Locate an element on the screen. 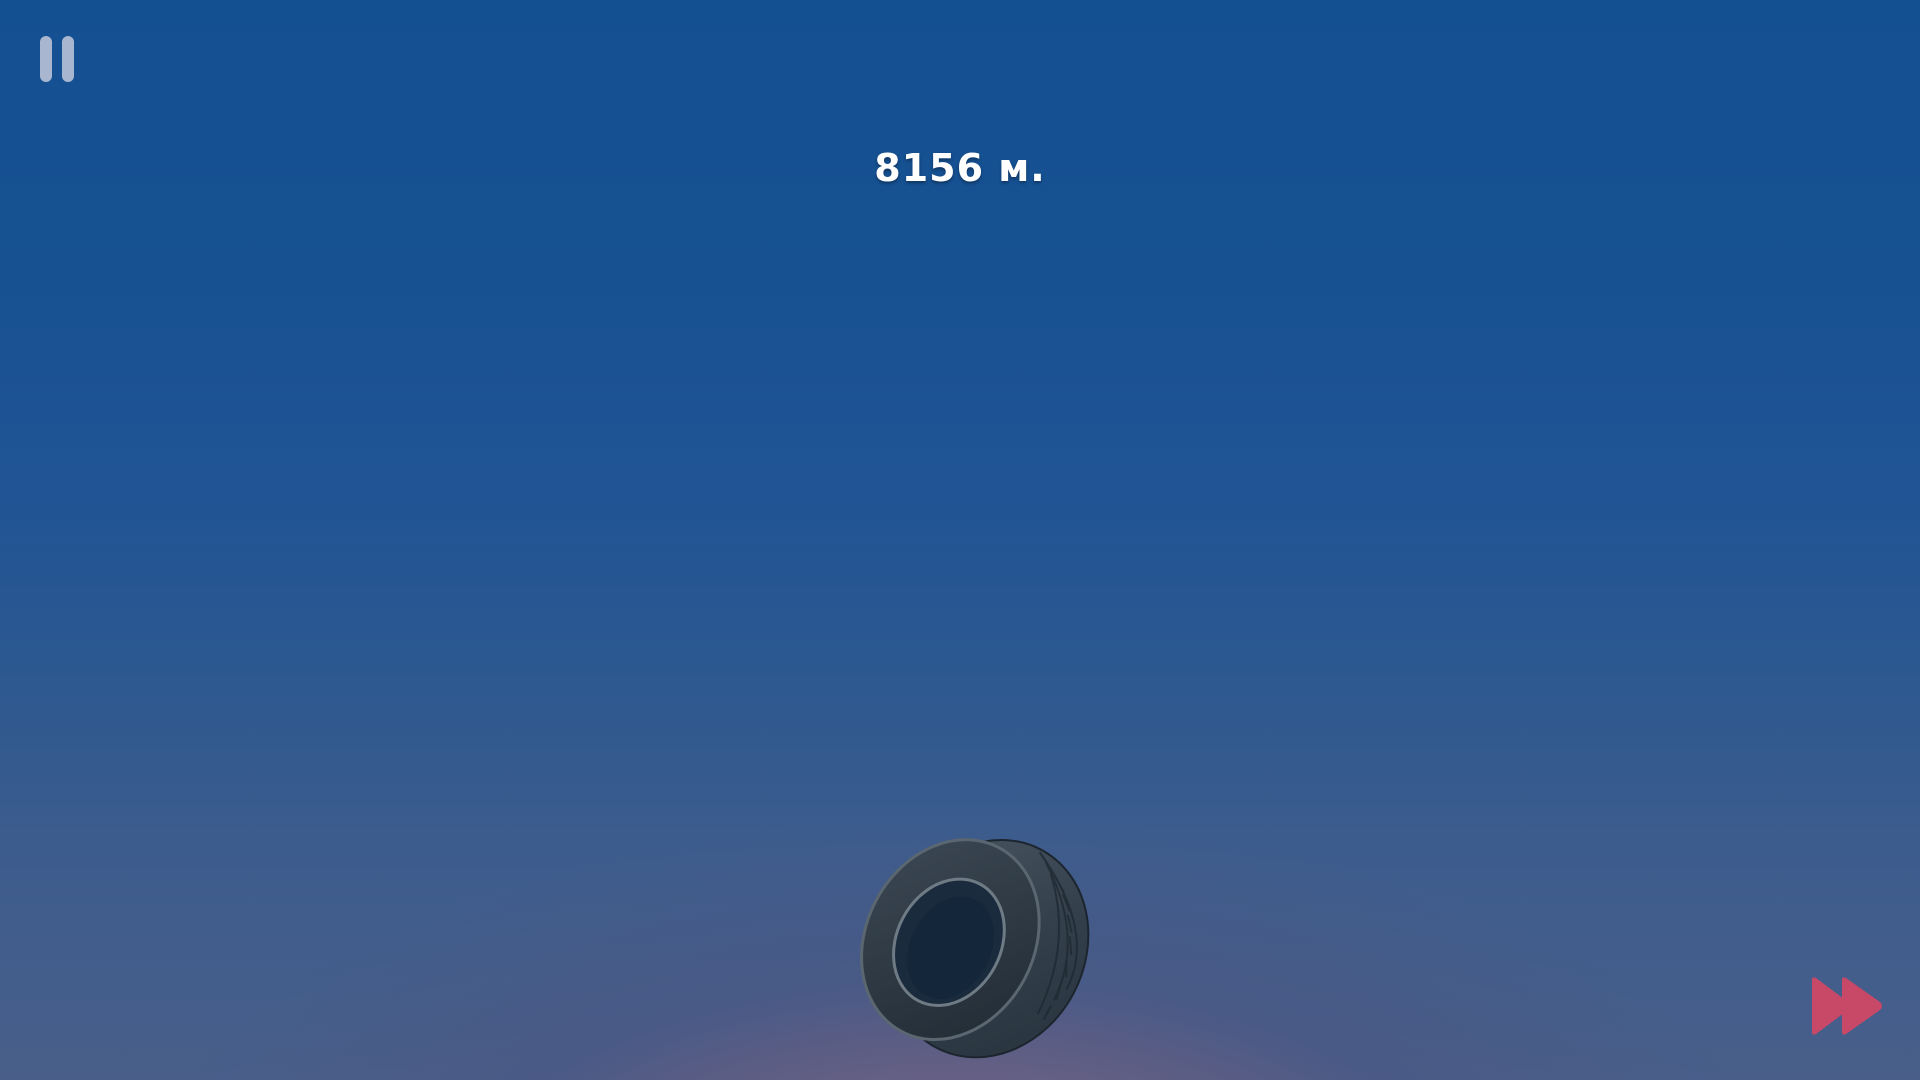 The height and width of the screenshot is (1080, 1920). fast-forward-button is located at coordinates (1847, 1006).